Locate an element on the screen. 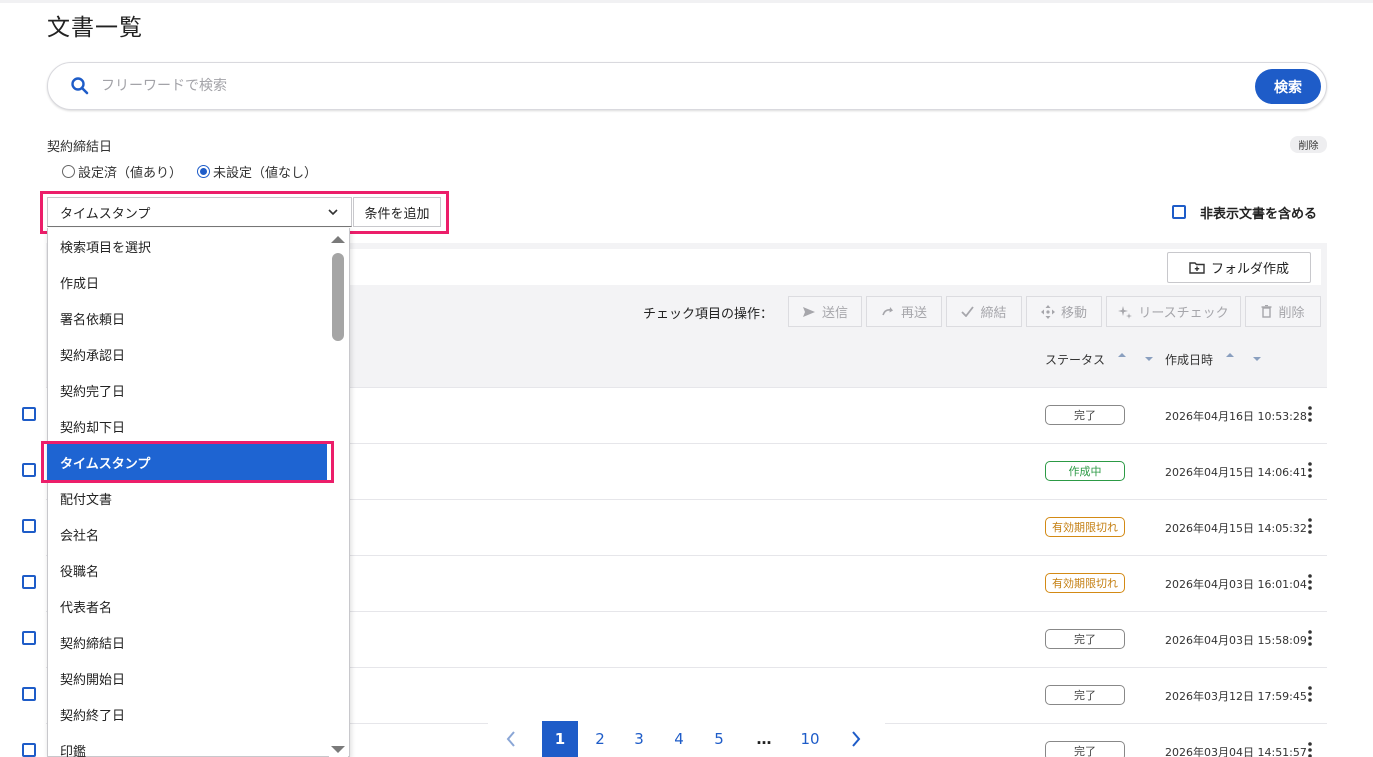 The image size is (1373, 757). page-button: 3 is located at coordinates (639, 739).